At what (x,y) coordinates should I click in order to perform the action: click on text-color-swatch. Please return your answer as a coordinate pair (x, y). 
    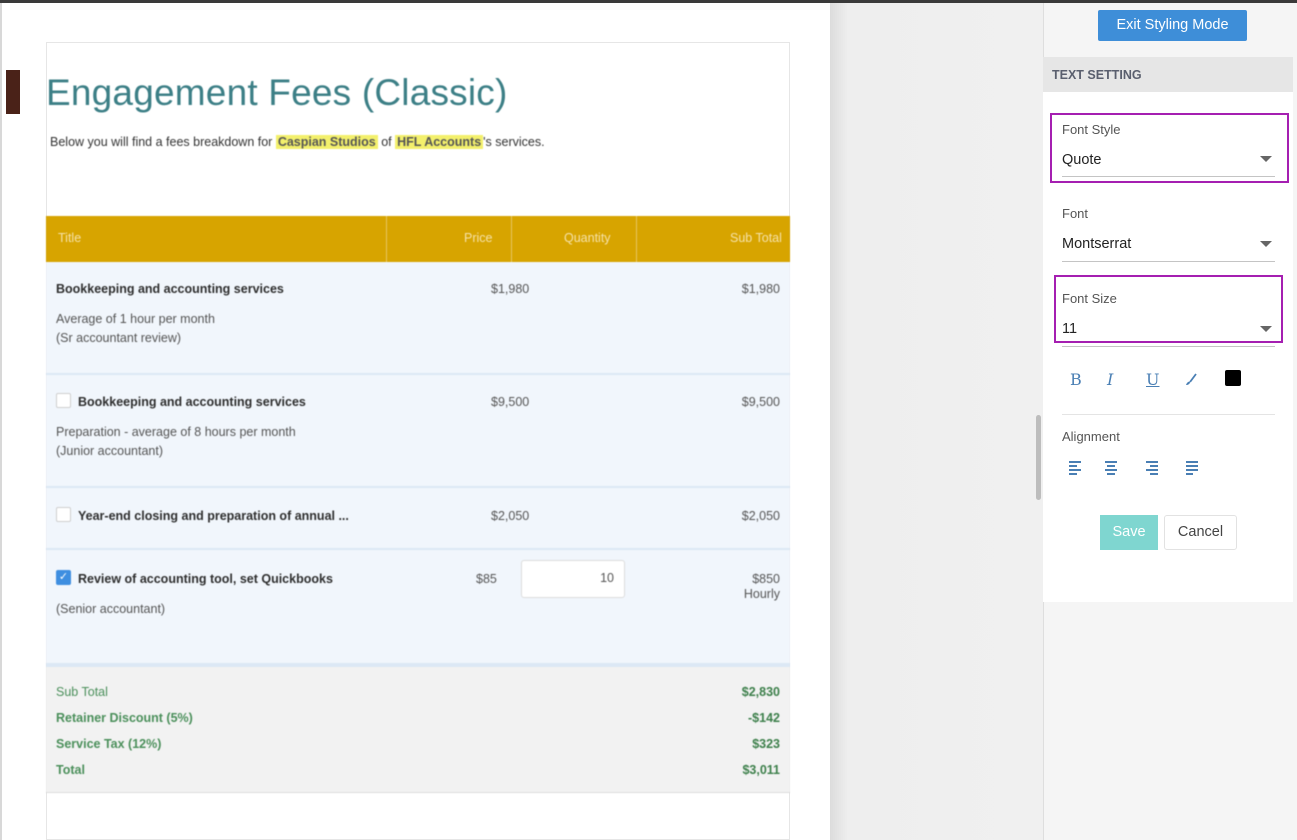
    Looking at the image, I should click on (1233, 378).